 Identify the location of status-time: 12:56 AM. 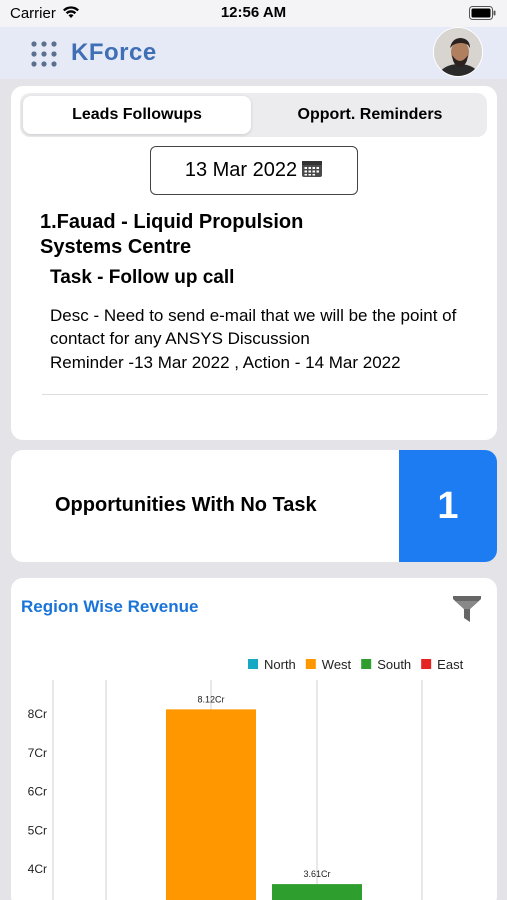
(253, 12).